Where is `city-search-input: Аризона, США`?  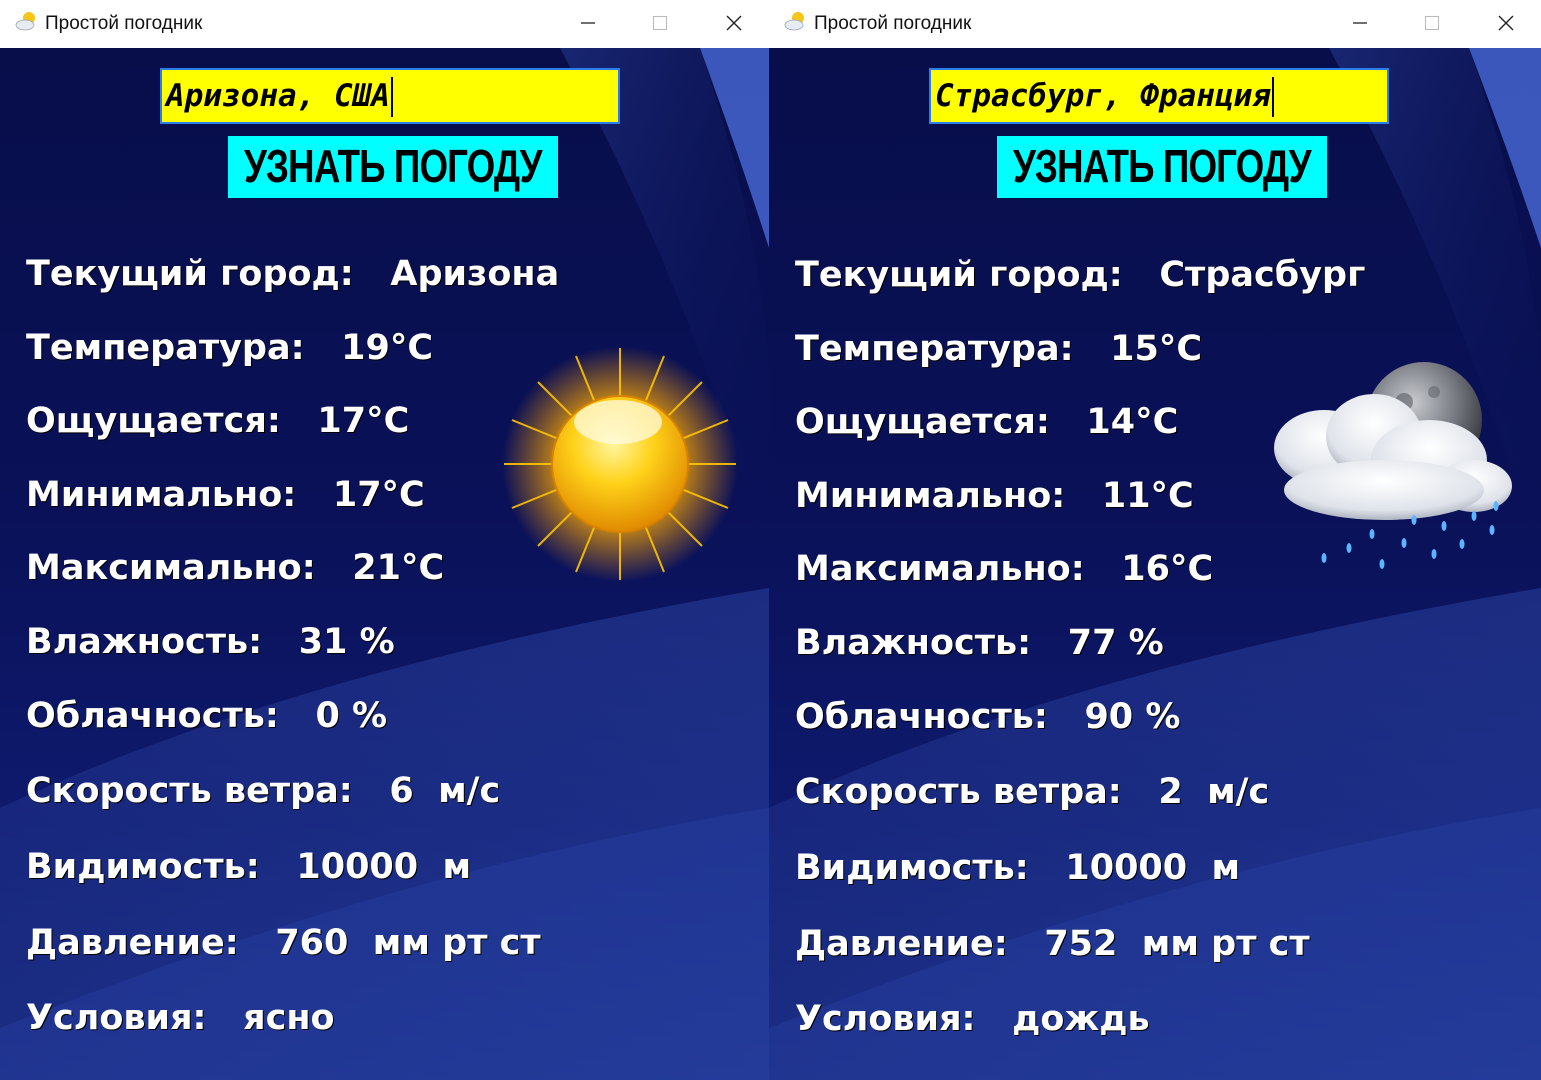
city-search-input: Аризона, США is located at coordinates (390, 96).